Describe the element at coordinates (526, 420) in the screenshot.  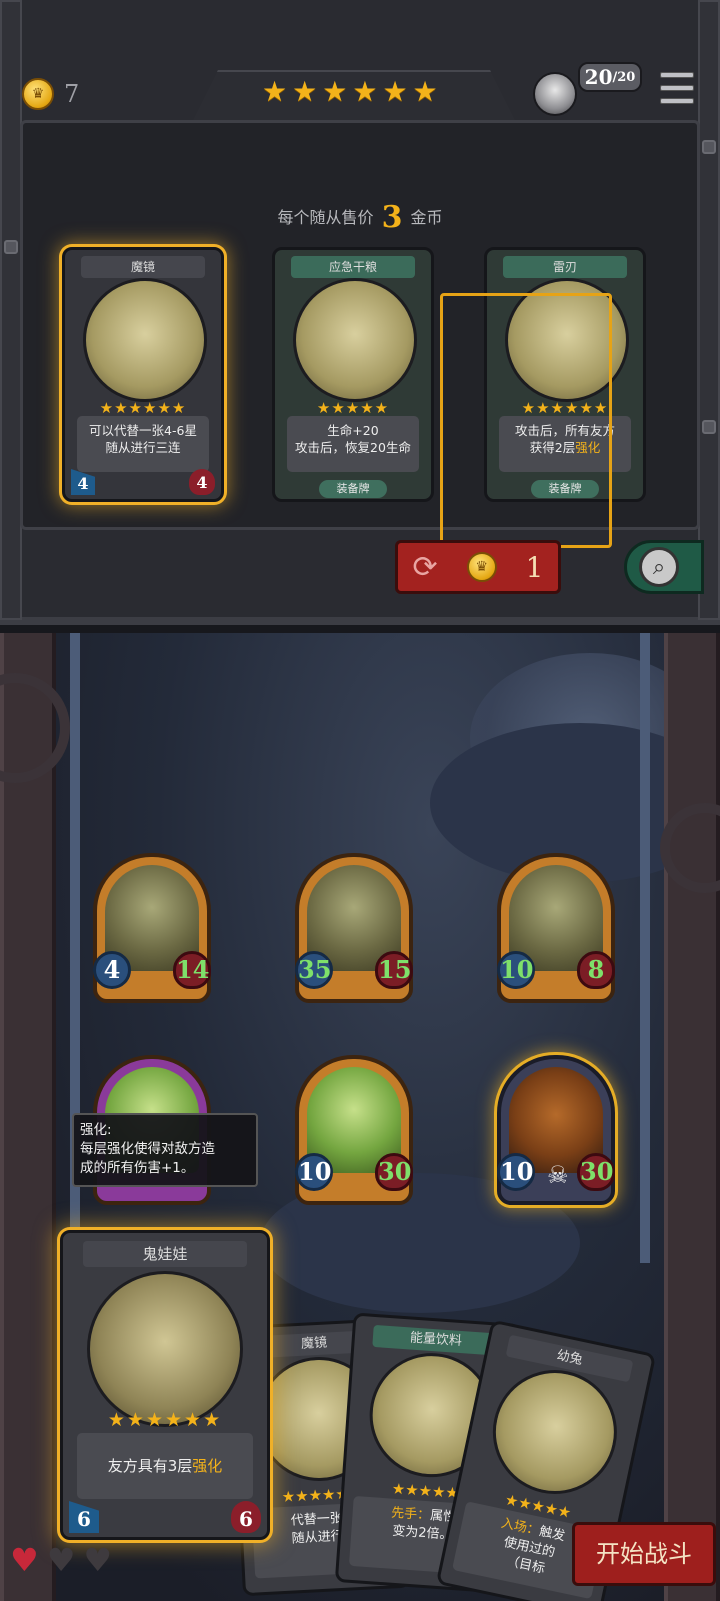
I see `selection-frame` at that location.